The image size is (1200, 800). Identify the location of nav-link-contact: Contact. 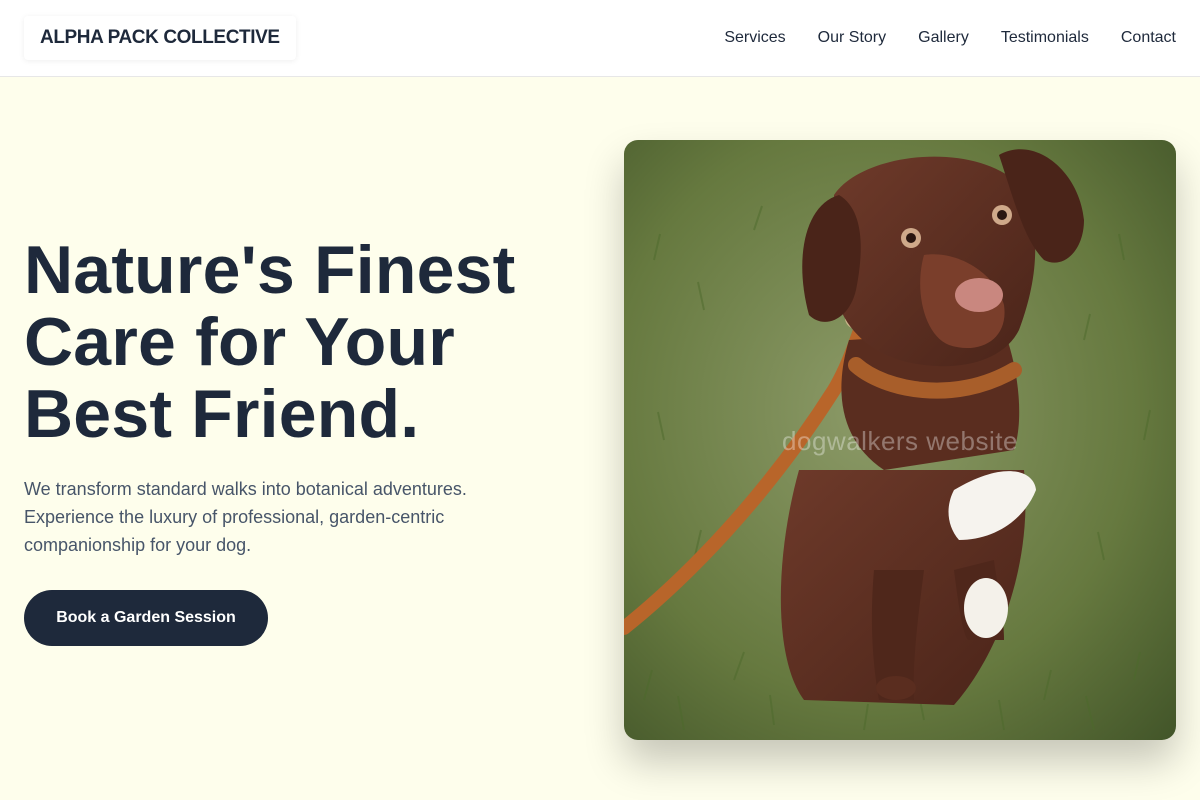
(1148, 38).